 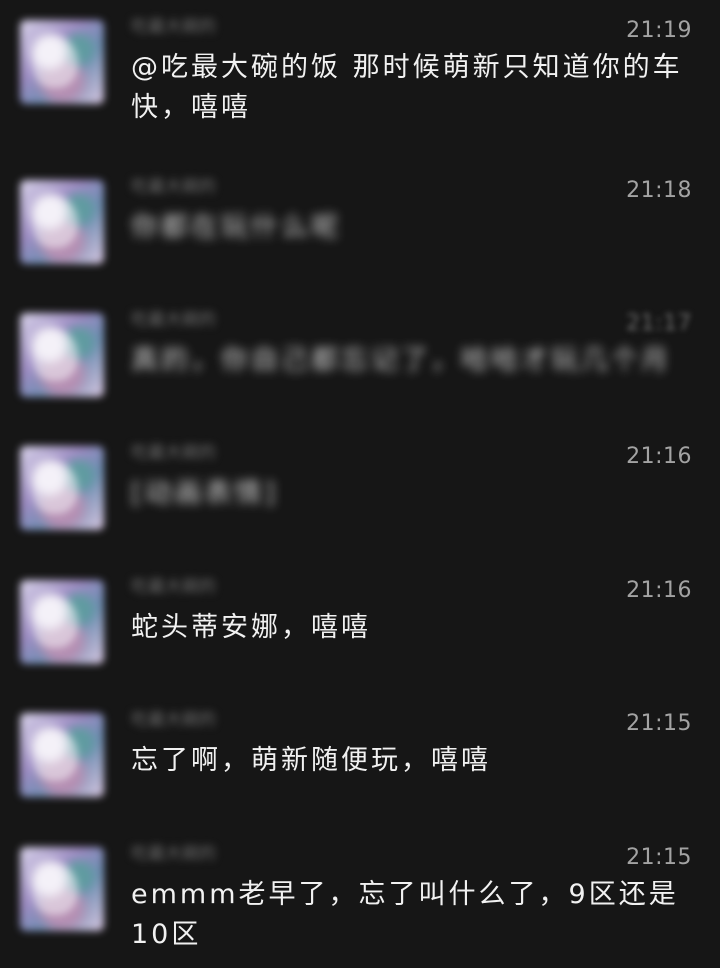 I want to click on message-text: 真的，你自己都忘记了，哈哈才玩几个月, so click(x=401, y=360).